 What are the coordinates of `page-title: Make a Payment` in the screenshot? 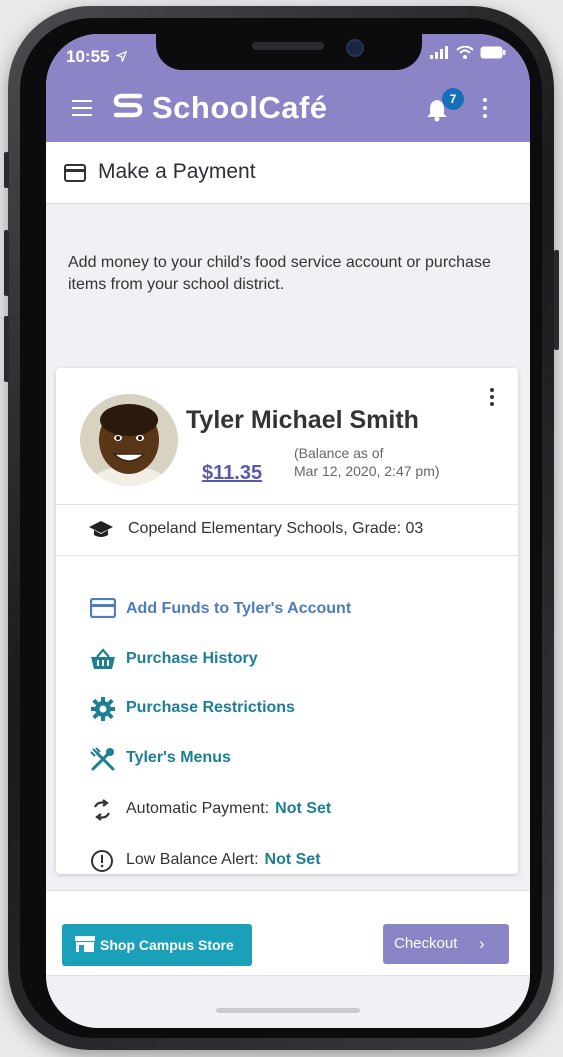 It's located at (177, 171).